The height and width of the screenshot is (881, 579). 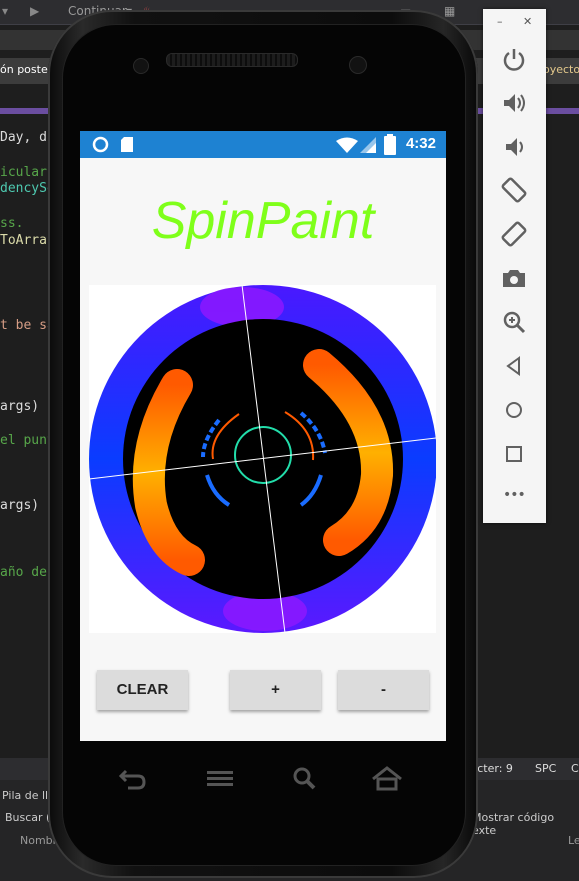 What do you see at coordinates (514, 103) in the screenshot?
I see `volume-up-icon` at bounding box center [514, 103].